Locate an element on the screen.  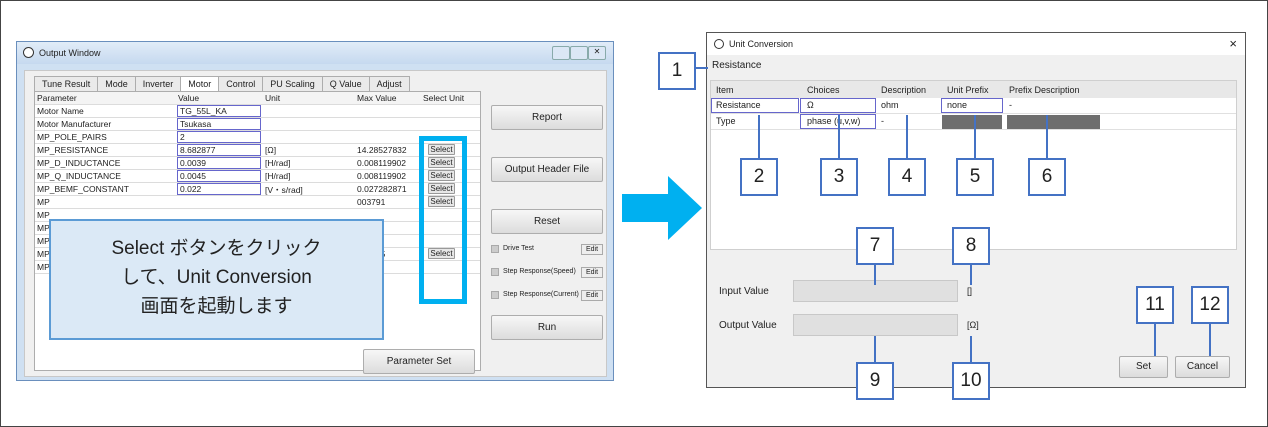
column-header: Choices is located at coordinates (823, 90).